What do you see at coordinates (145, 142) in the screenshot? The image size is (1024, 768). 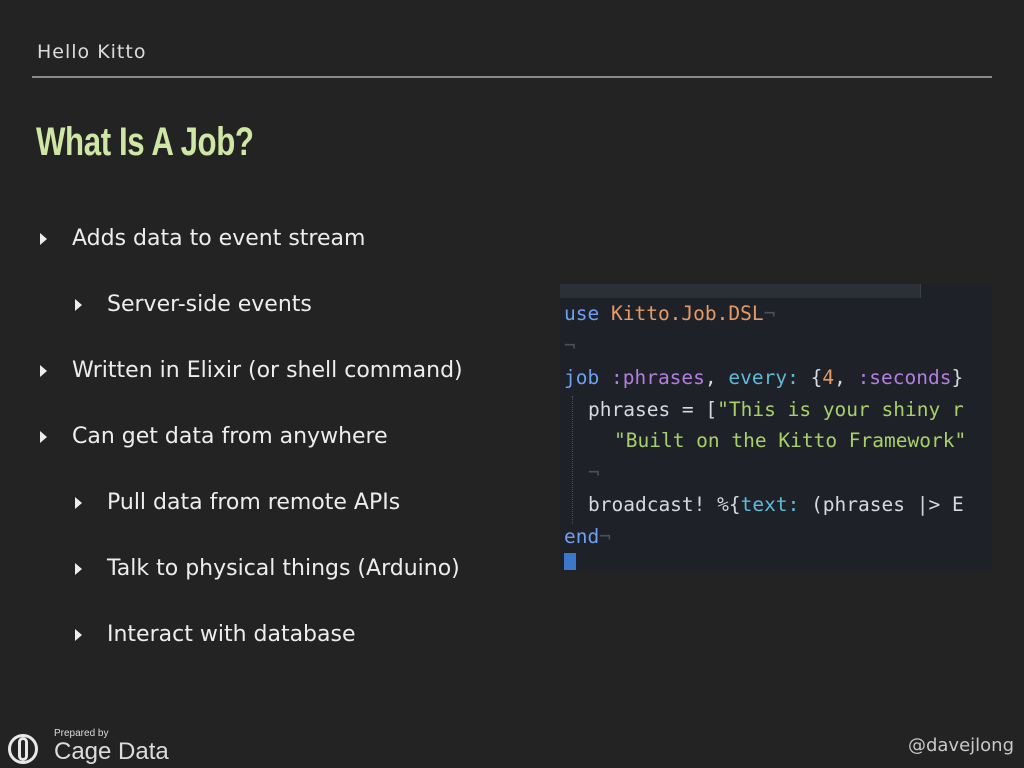 I see `slide-title: What Is A Job?` at bounding box center [145, 142].